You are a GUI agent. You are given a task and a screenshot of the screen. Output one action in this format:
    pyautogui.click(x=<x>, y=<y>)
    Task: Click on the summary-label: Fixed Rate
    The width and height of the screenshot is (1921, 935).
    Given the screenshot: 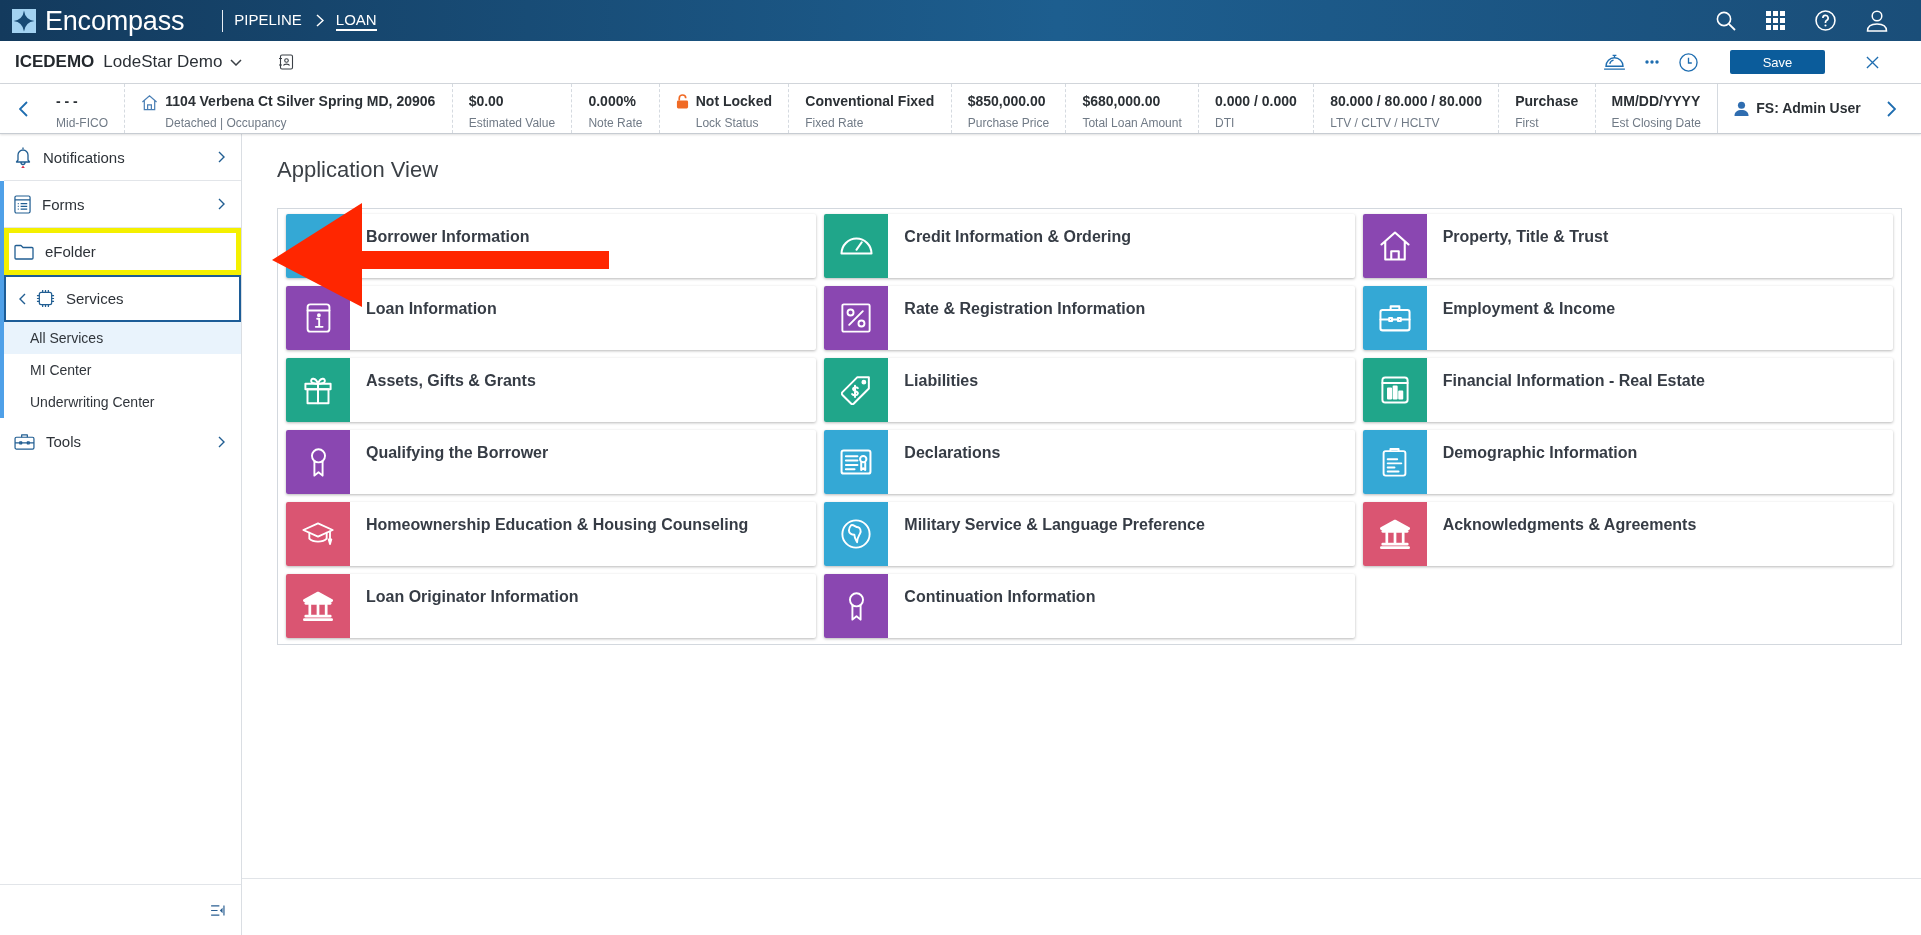 What is the action you would take?
    pyautogui.click(x=835, y=123)
    